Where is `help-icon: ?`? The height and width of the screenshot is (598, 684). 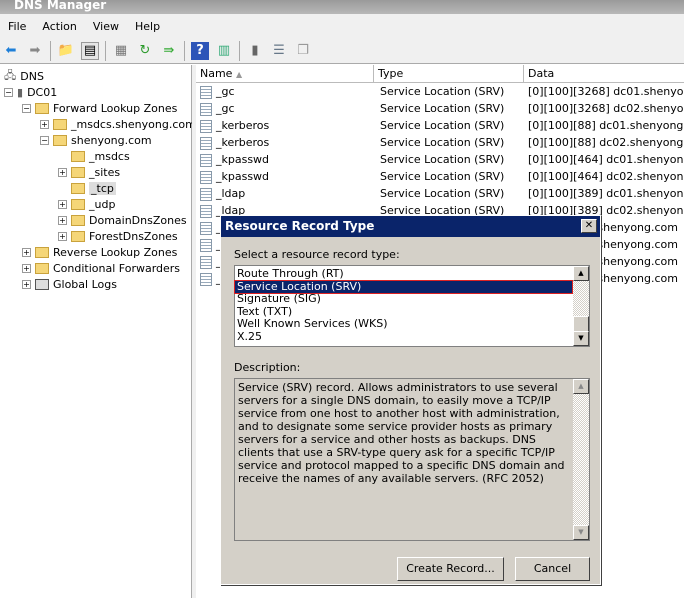 help-icon: ? is located at coordinates (200, 50).